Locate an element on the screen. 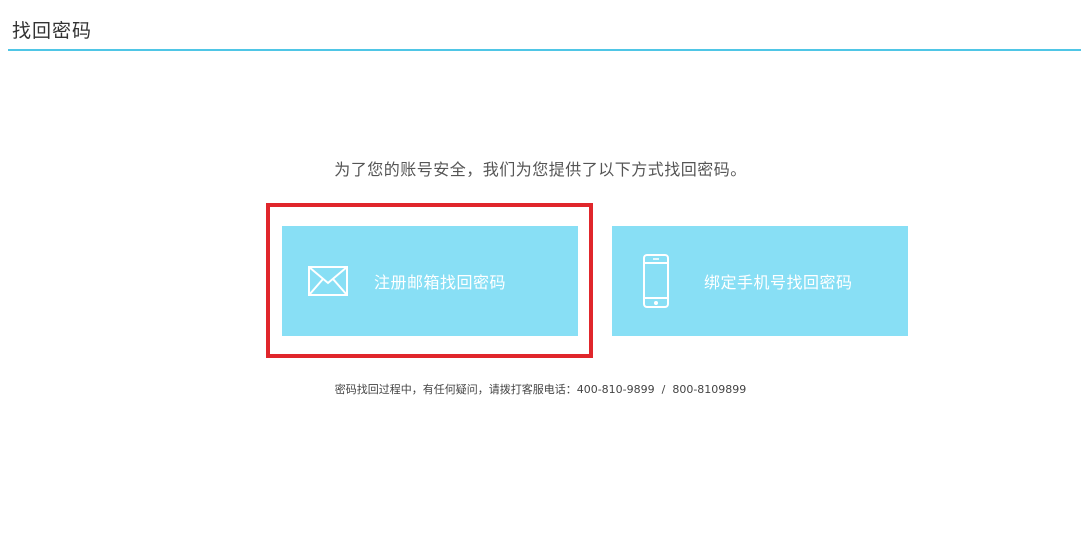 This screenshot has height=541, width=1081. mobile-phone-icon is located at coordinates (656, 281).